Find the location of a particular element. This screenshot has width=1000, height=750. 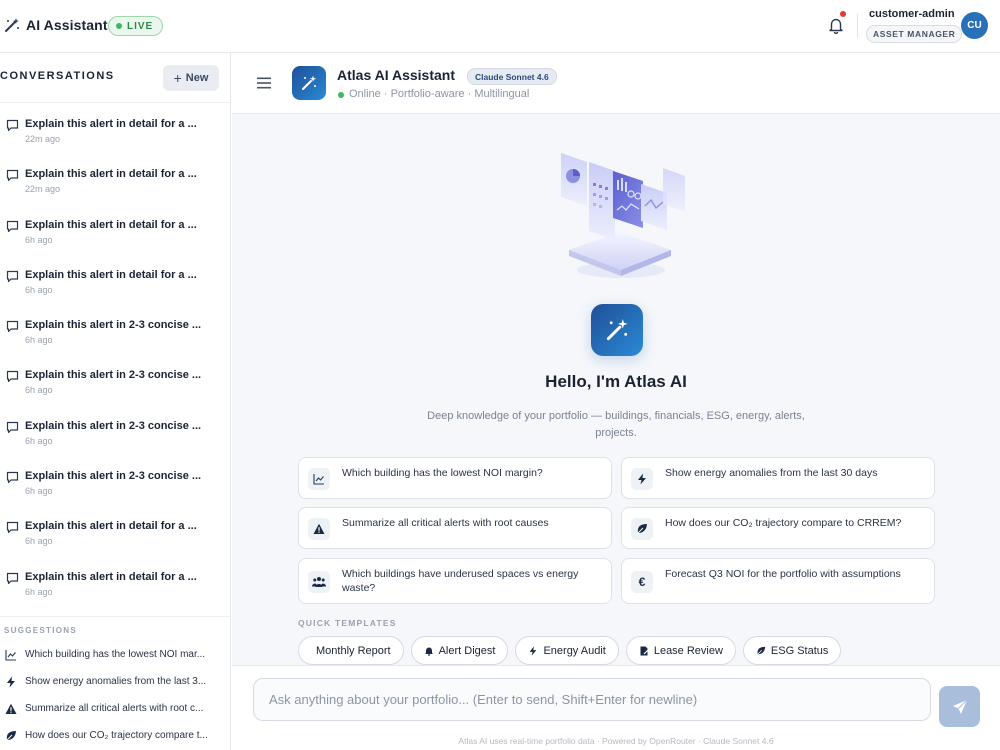

document-icon is located at coordinates (644, 650).